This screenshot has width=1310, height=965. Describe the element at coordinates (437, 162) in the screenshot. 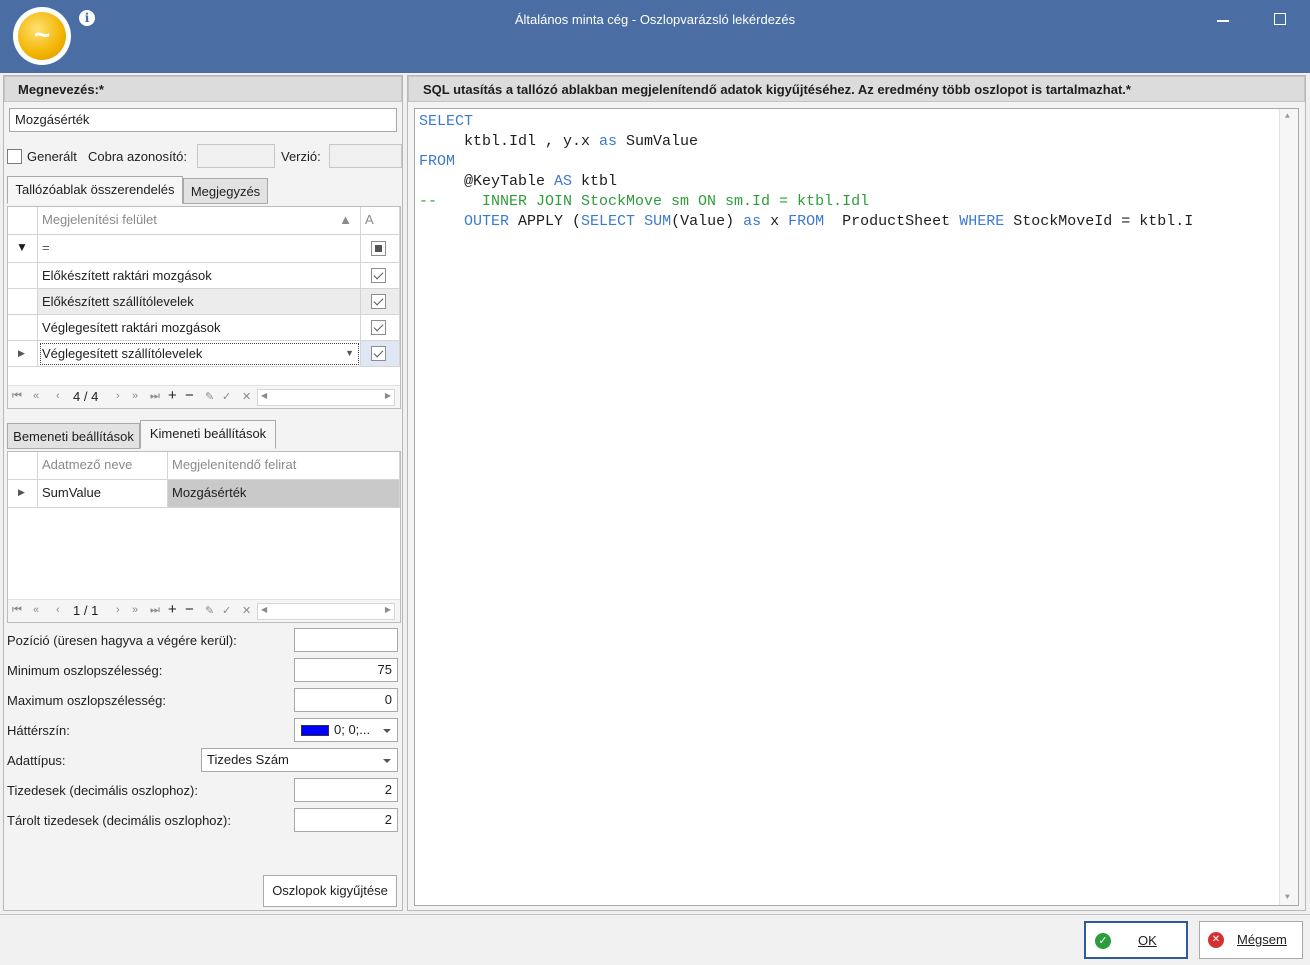

I see `sql-code-line: FROM` at that location.